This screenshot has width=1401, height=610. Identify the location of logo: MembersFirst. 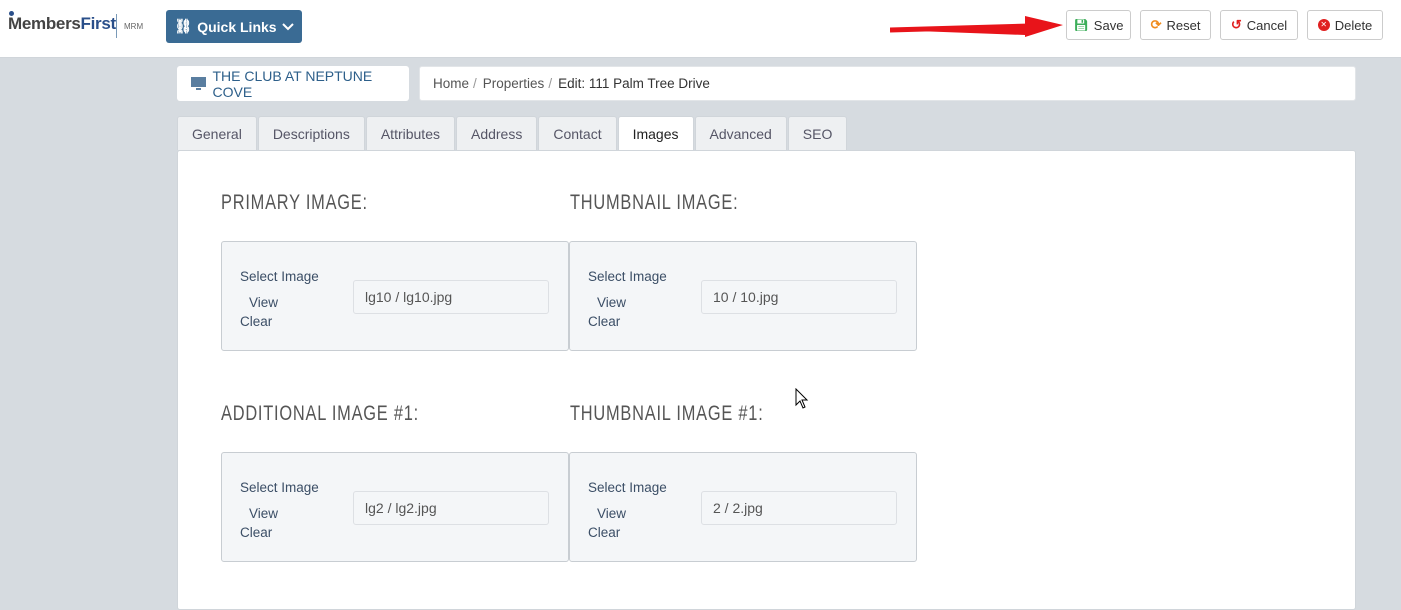
(62, 22).